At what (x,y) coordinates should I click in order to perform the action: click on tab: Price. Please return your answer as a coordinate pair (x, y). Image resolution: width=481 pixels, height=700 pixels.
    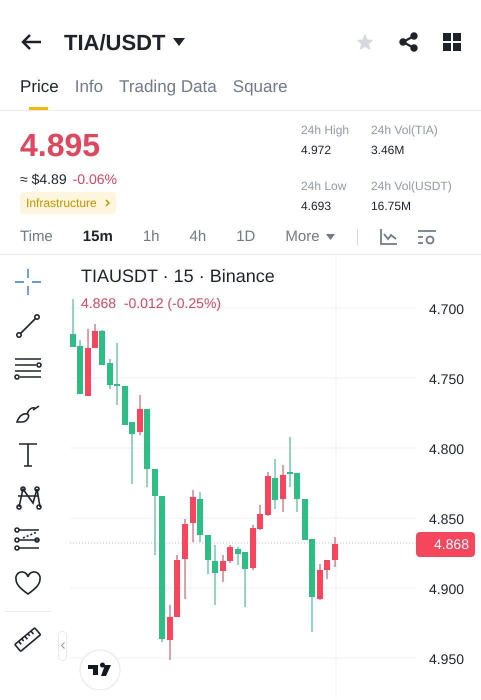
    Looking at the image, I should click on (39, 89).